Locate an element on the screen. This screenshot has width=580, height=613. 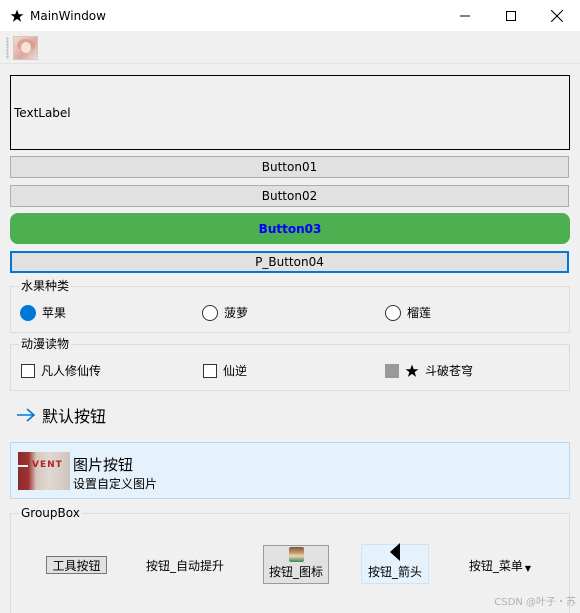
button04-label: P_Button04 is located at coordinates (289, 262).